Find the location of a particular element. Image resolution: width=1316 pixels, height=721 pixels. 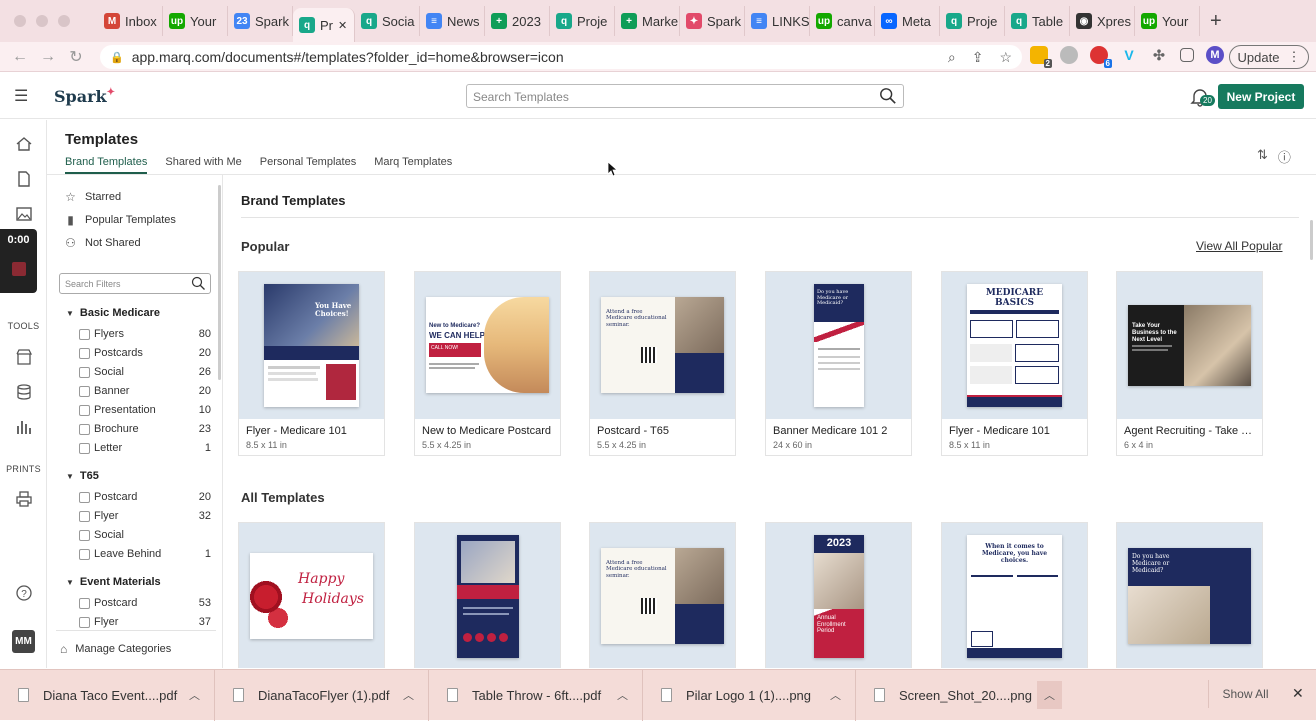

share-icon: ⇪ is located at coordinates (978, 57).